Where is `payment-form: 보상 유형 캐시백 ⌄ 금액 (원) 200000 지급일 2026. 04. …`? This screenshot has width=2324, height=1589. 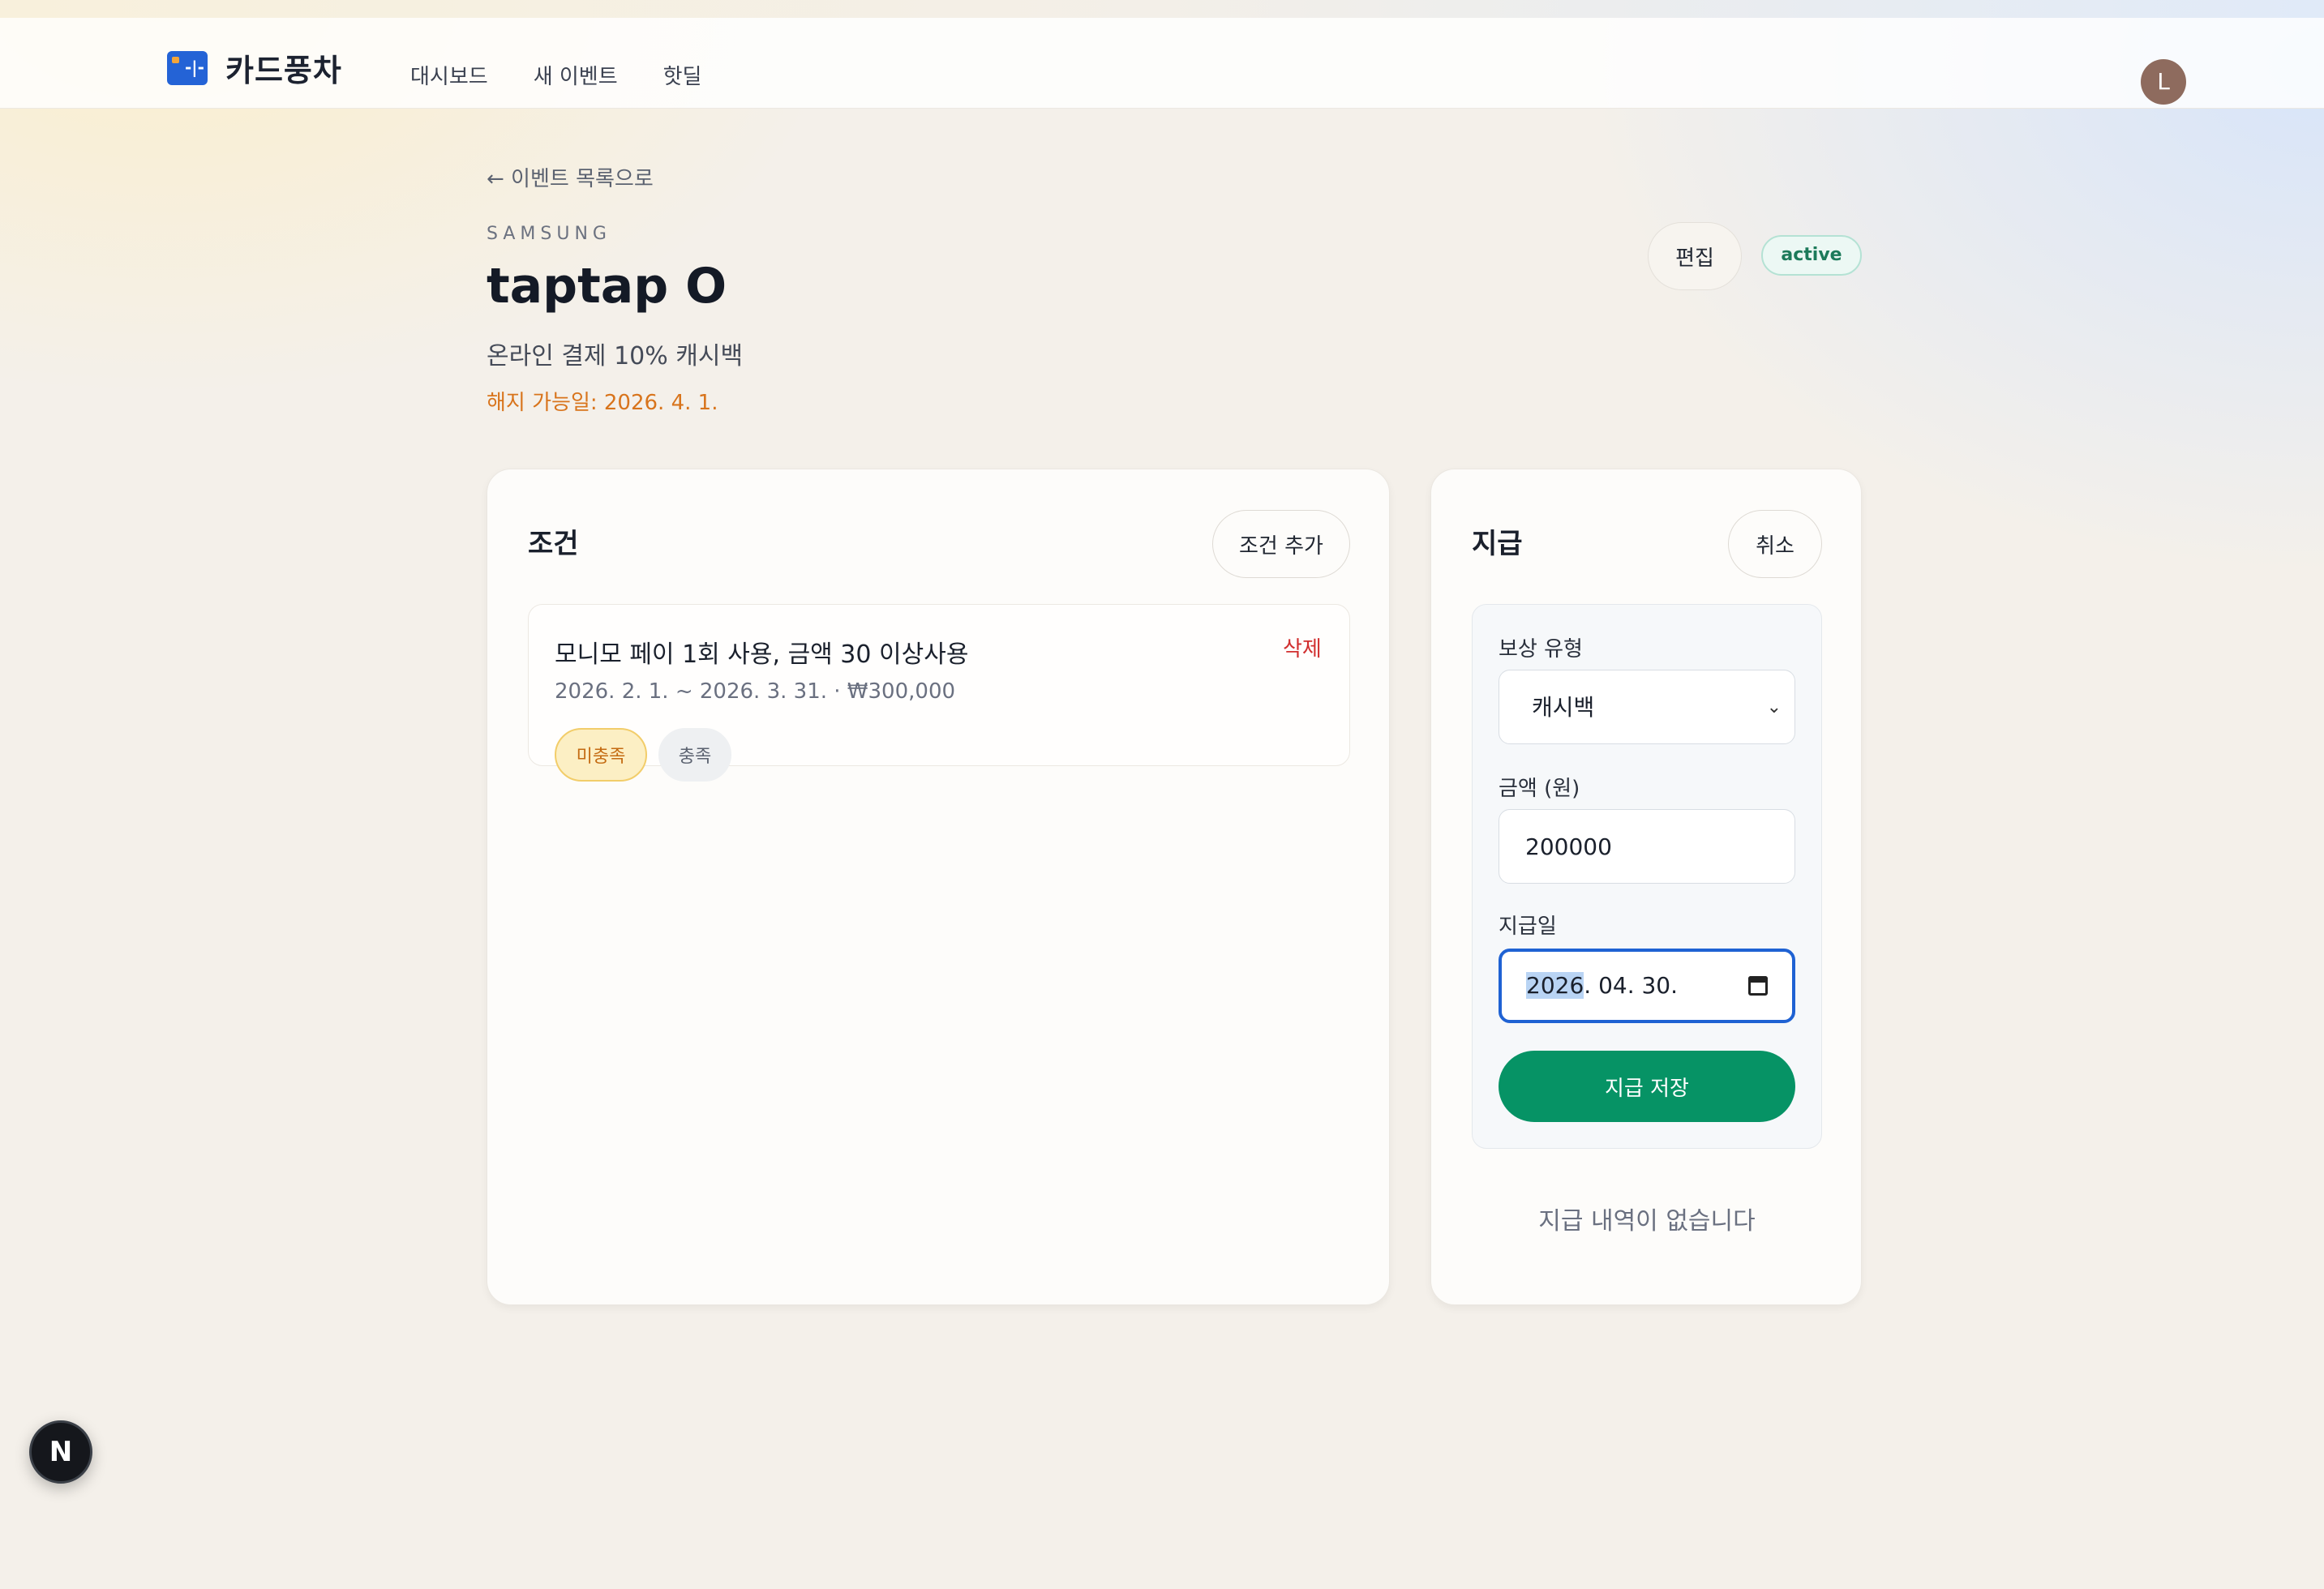
payment-form: 보상 유형 캐시백 ⌄ 금액 (원) 200000 지급일 2026. 04. … is located at coordinates (1647, 876).